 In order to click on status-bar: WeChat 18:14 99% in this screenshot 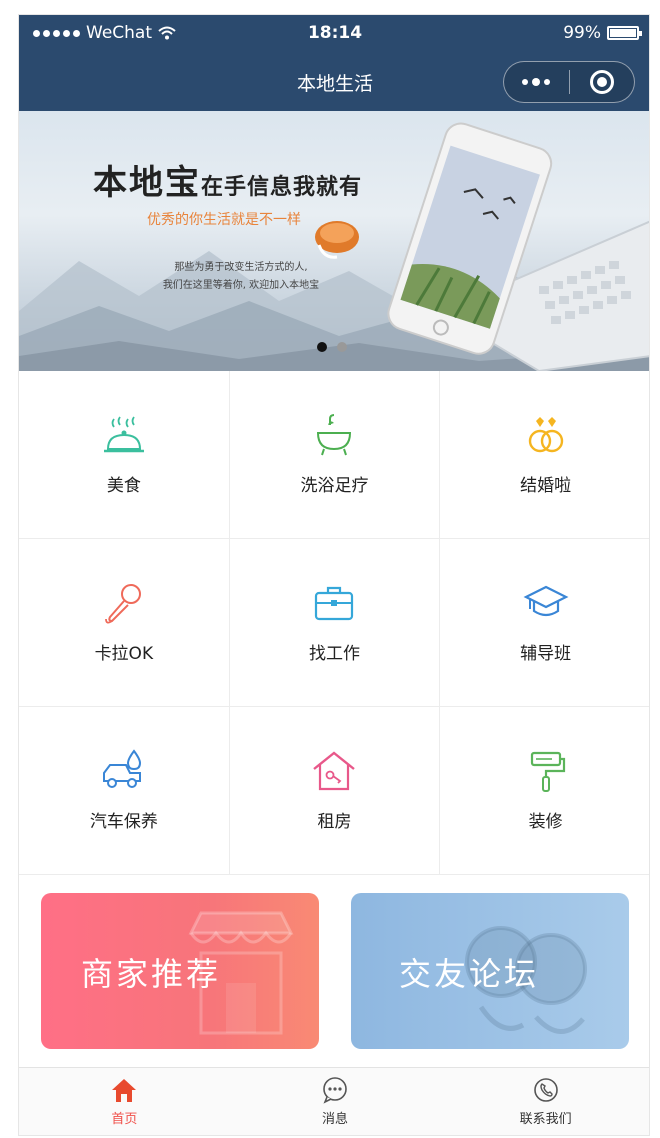, I will do `click(334, 33)`.